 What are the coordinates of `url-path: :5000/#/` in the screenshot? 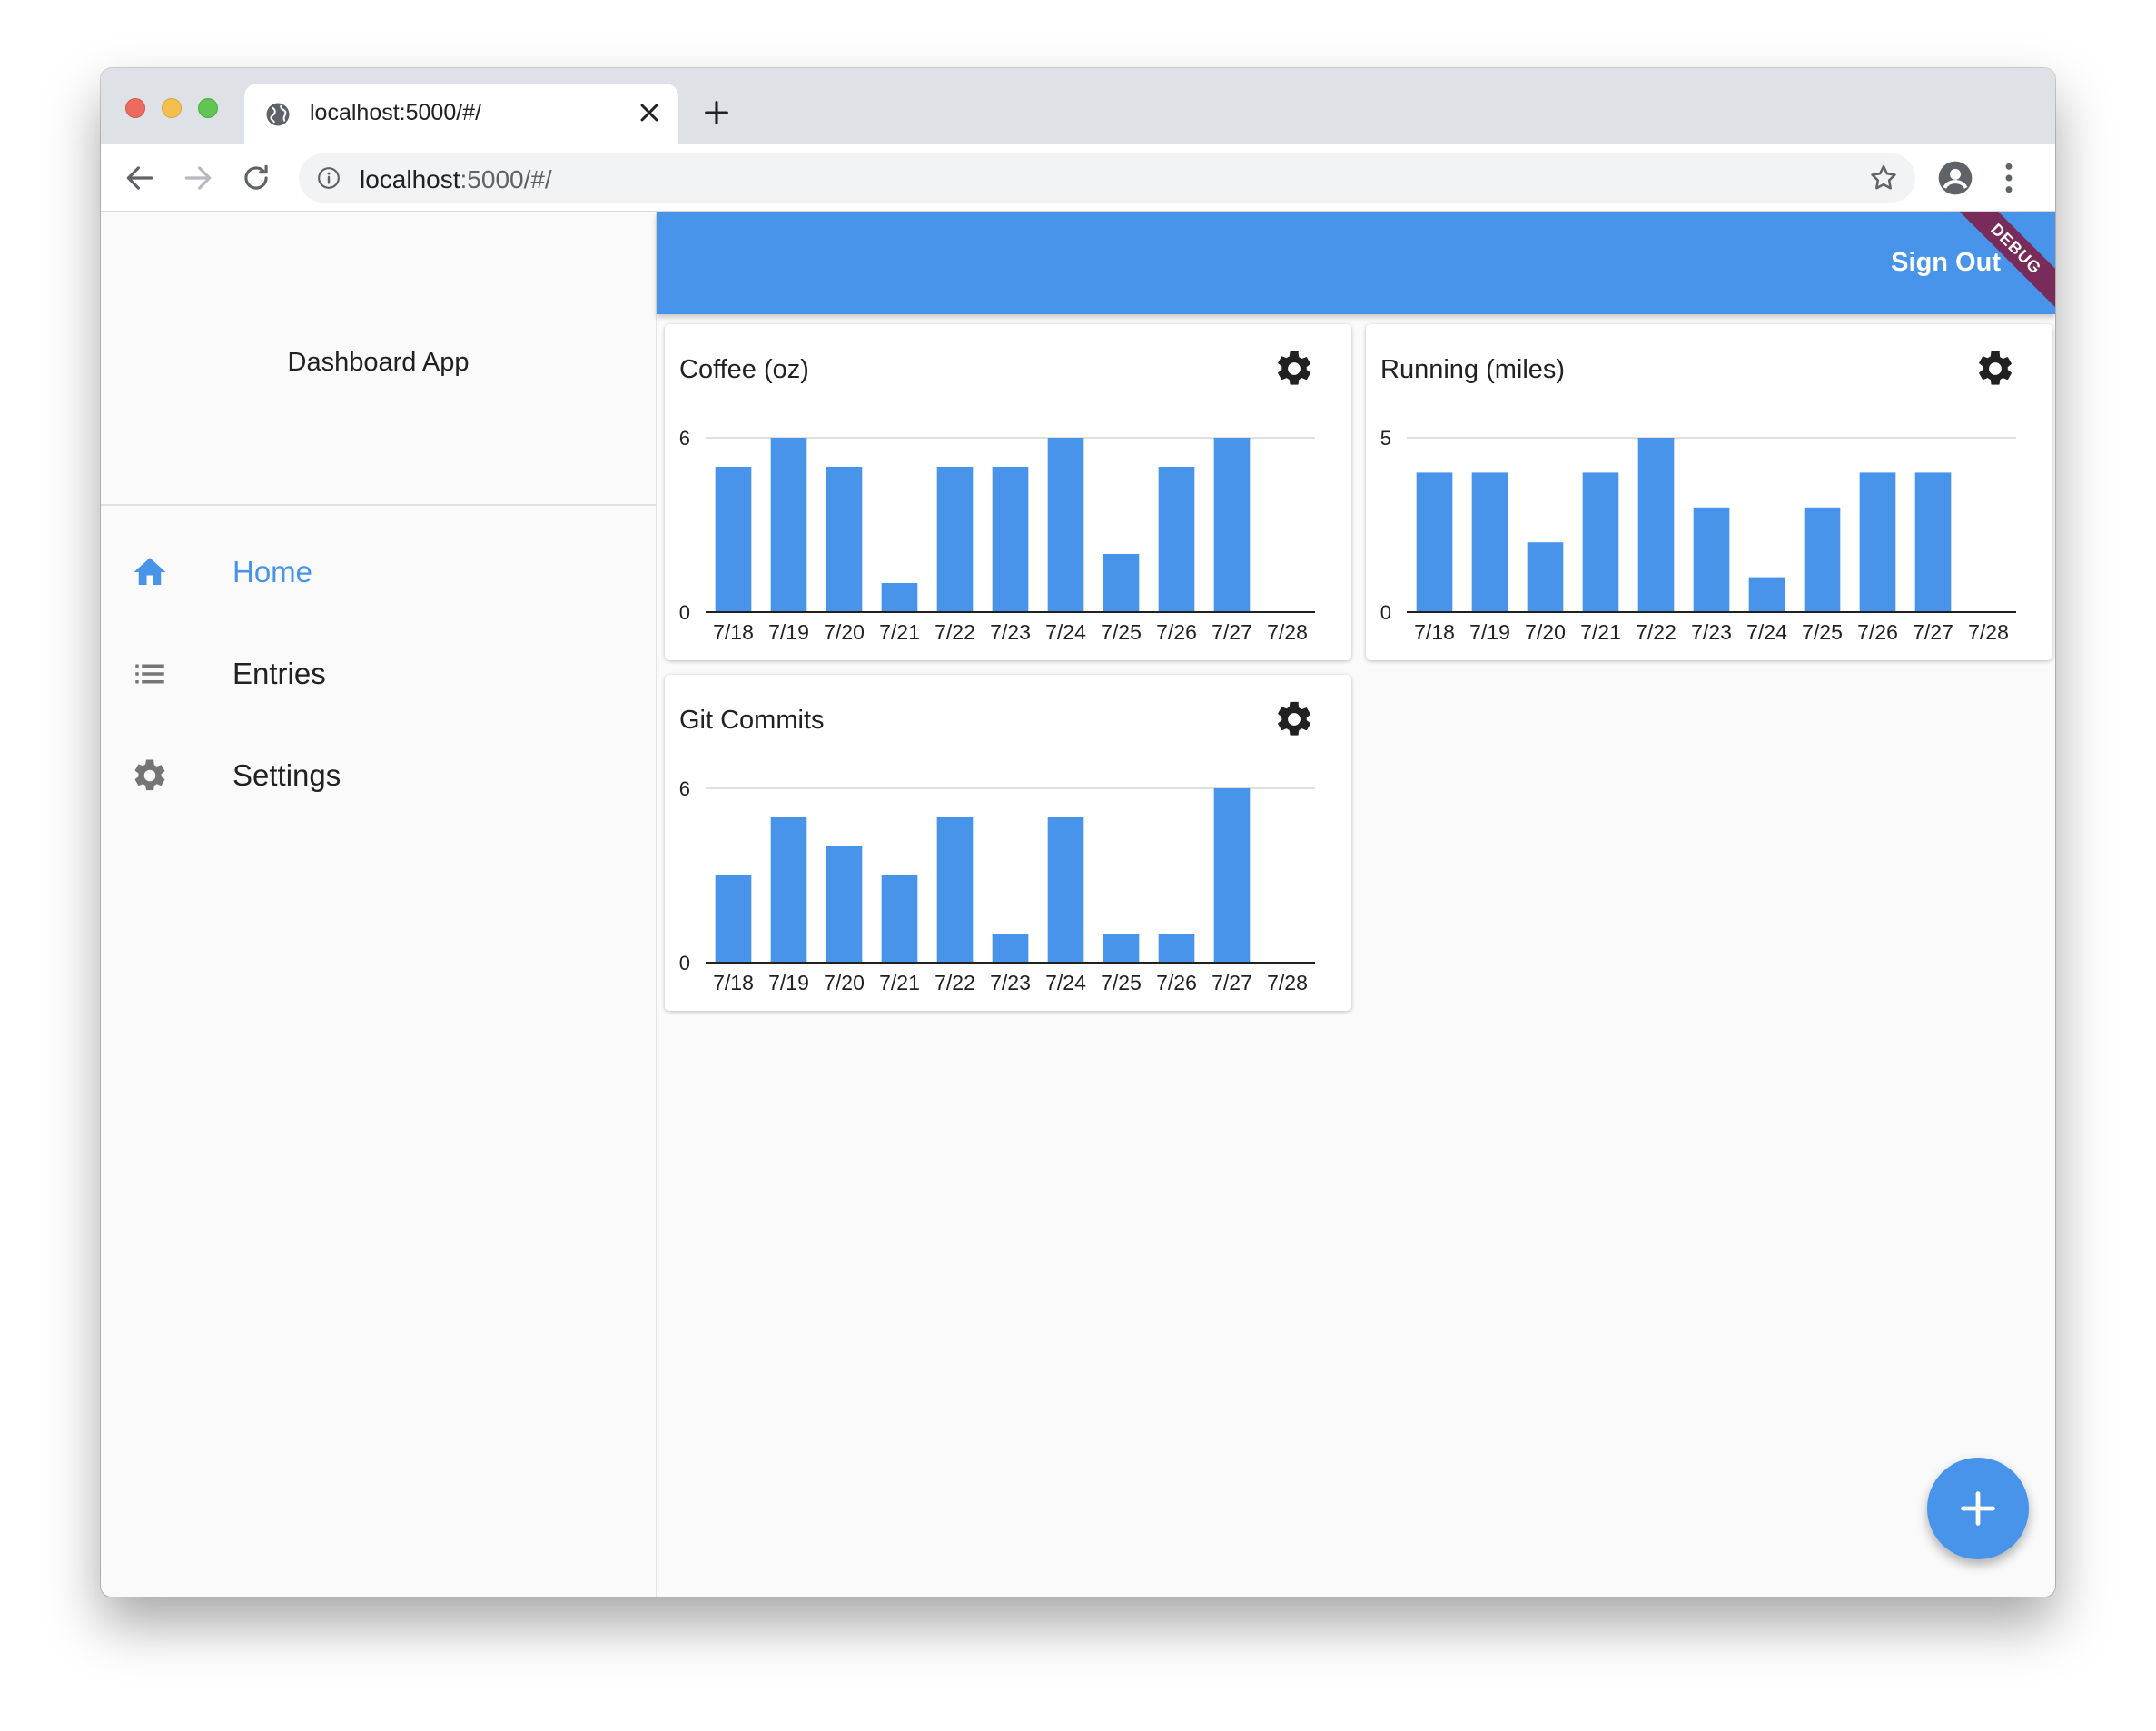 It's located at (506, 179).